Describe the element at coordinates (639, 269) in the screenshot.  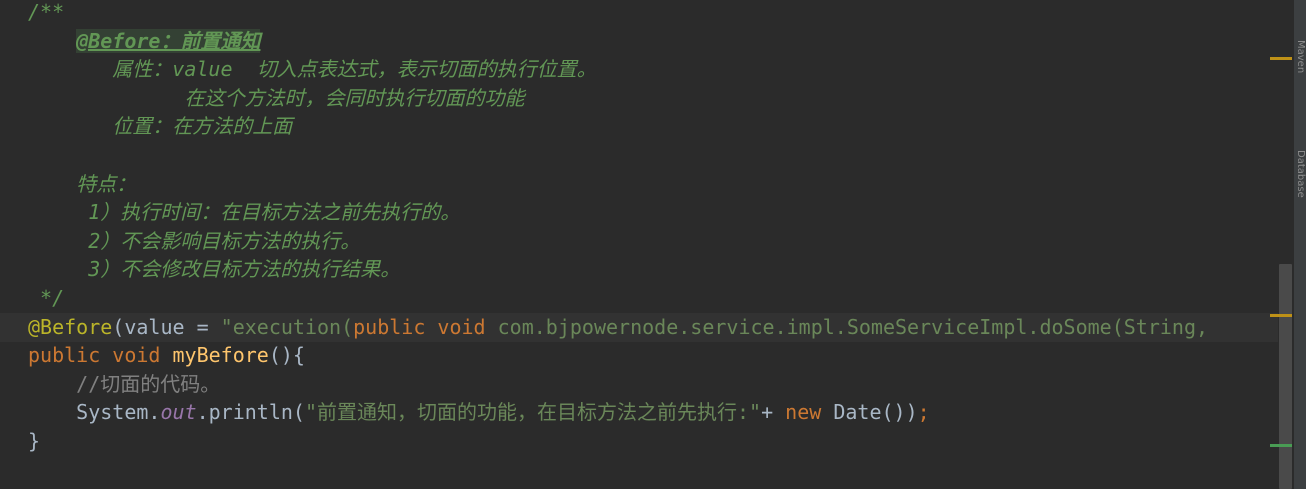
I see `code-line: 3）不会修改目标方法的执行结果。` at that location.